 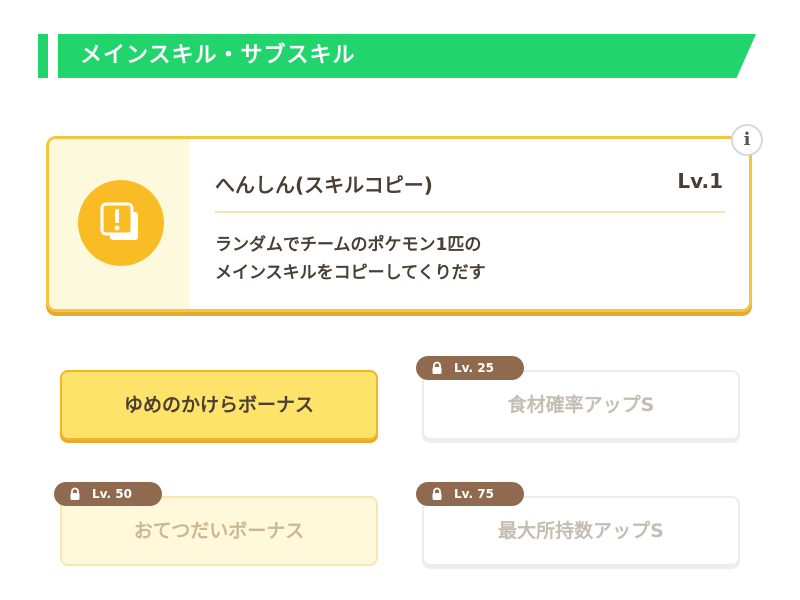 What do you see at coordinates (218, 55) in the screenshot?
I see `section-title: メインスキル・サブスキル` at bounding box center [218, 55].